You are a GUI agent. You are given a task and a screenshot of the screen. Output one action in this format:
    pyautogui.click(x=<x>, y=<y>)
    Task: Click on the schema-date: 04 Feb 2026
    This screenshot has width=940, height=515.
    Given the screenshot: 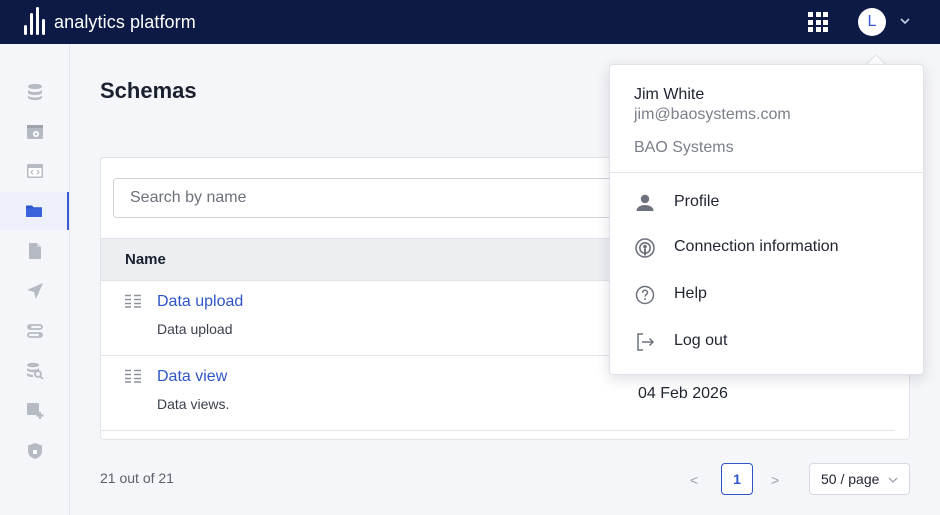 What is the action you would take?
    pyautogui.click(x=683, y=393)
    